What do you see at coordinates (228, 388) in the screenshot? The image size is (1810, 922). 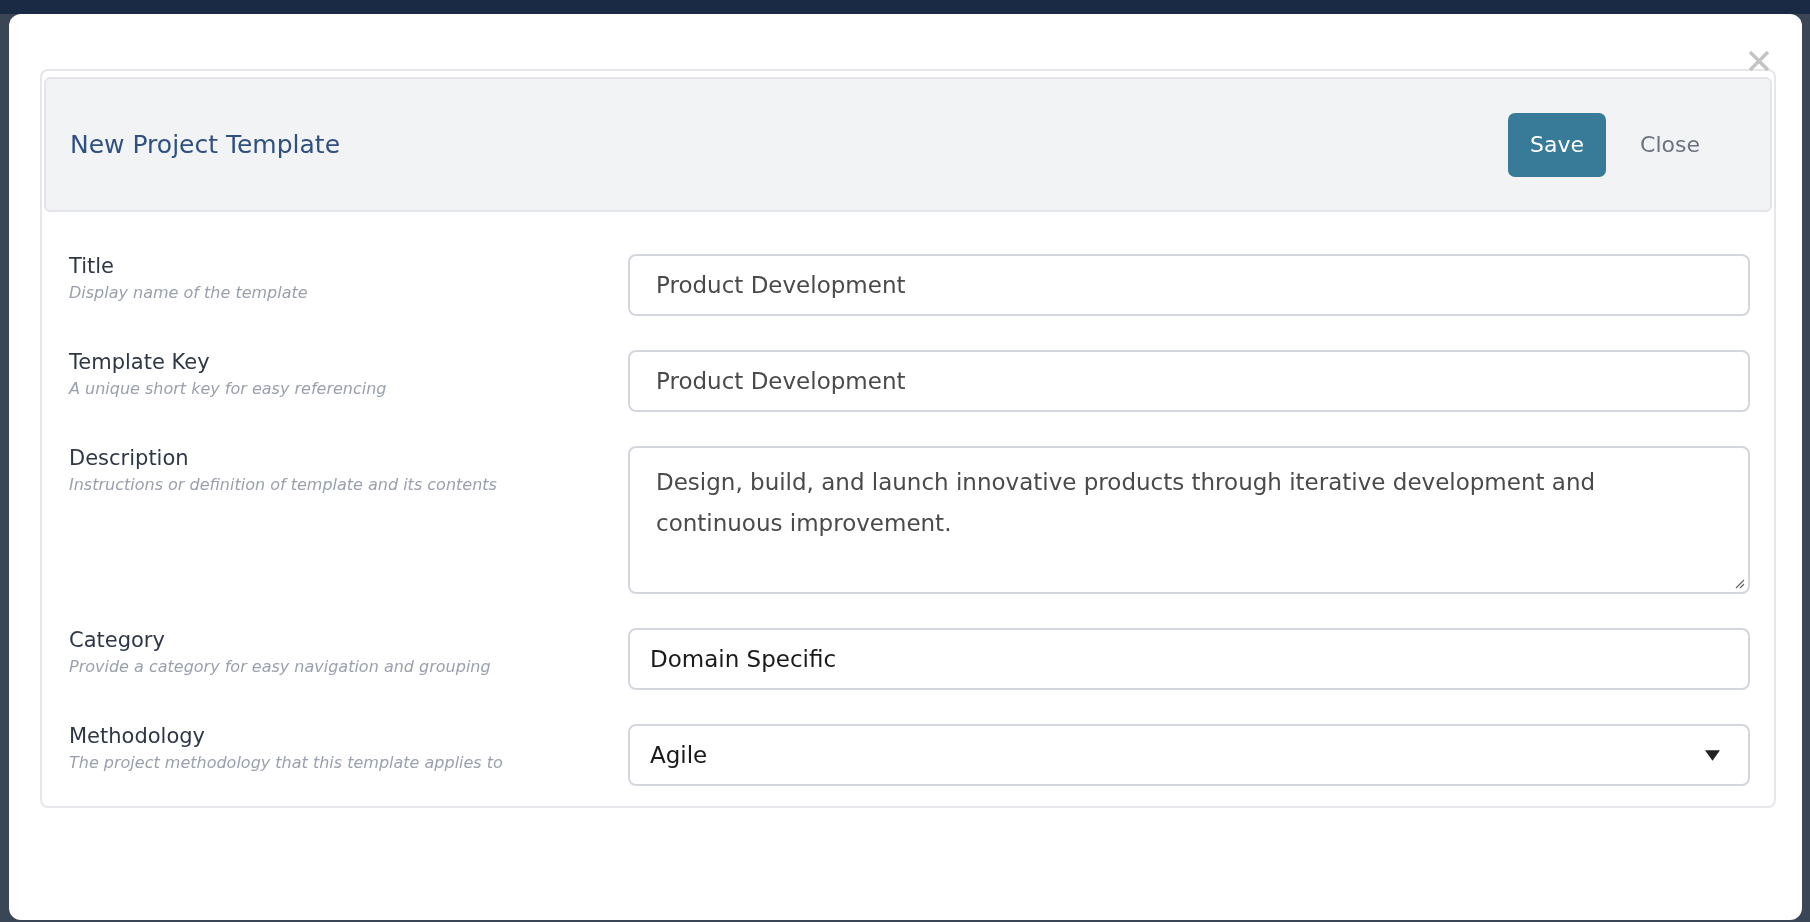 I see `field-hint: A unique short key for easy referencing` at bounding box center [228, 388].